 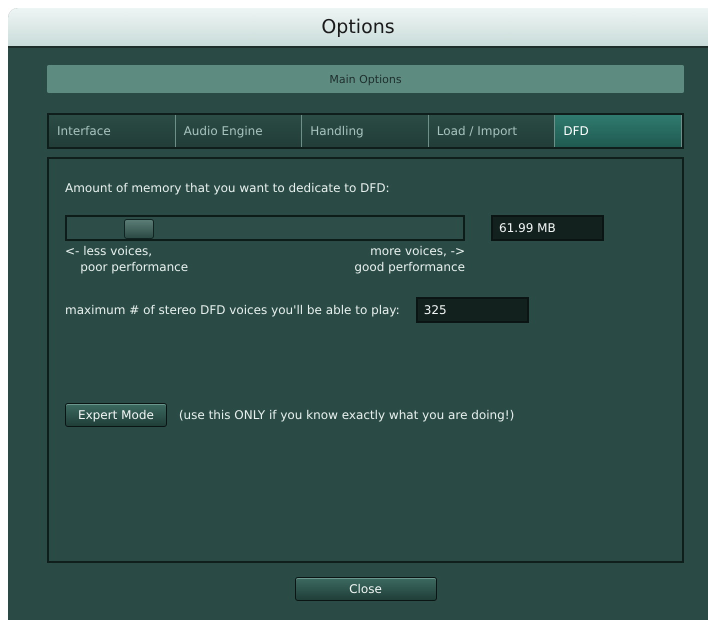 I want to click on memory-slider-track, so click(x=265, y=228).